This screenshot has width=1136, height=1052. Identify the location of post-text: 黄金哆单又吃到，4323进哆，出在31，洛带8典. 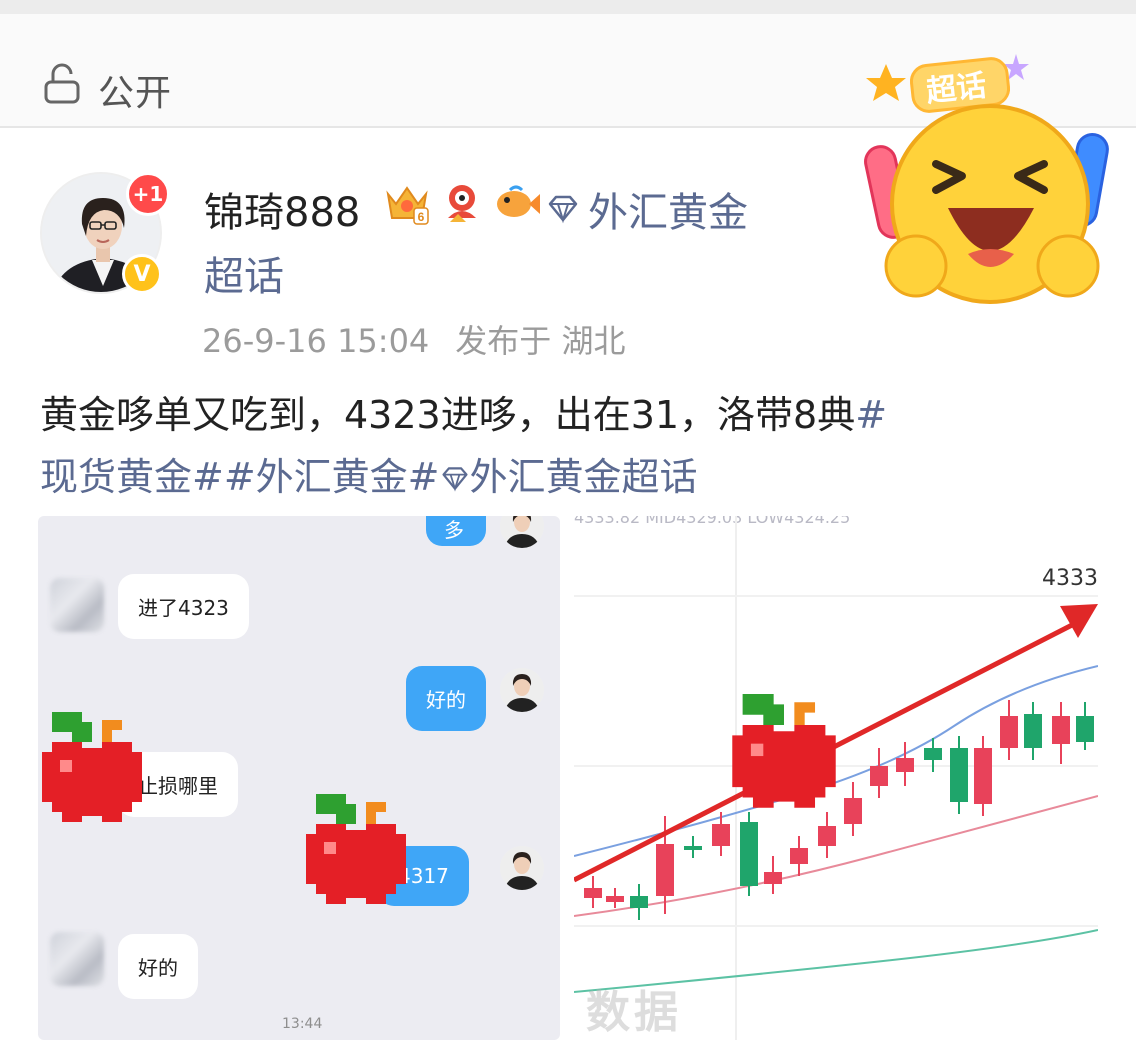
(448, 415).